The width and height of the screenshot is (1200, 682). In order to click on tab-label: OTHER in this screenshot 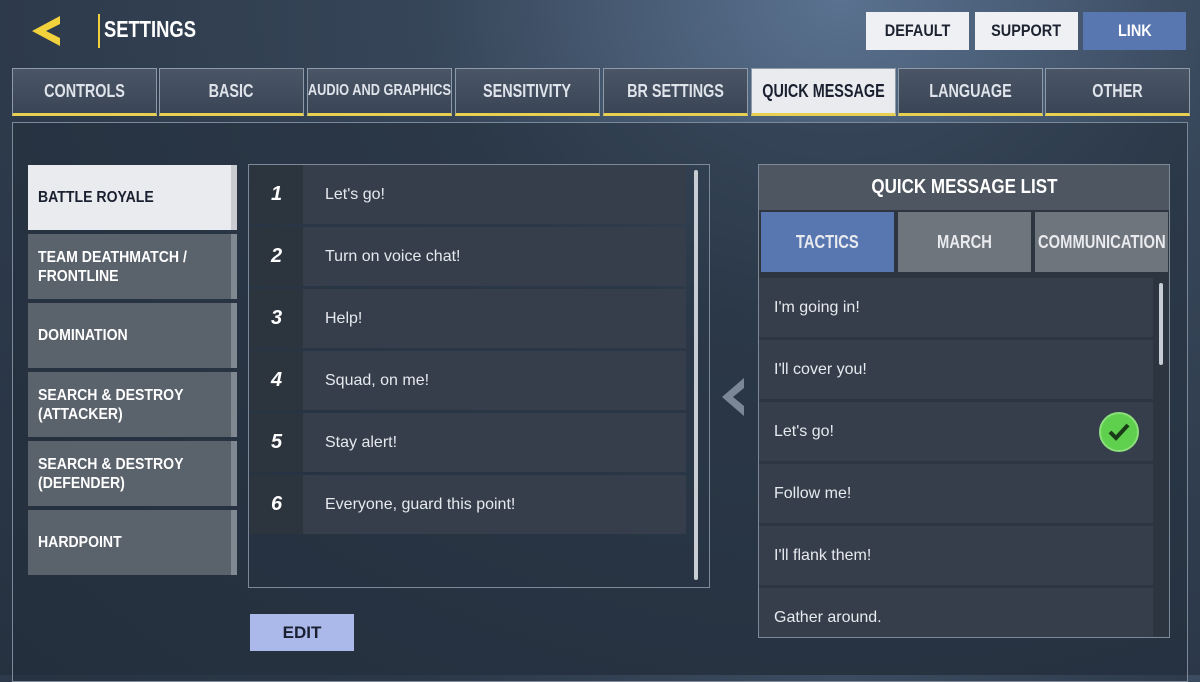, I will do `click(1117, 90)`.